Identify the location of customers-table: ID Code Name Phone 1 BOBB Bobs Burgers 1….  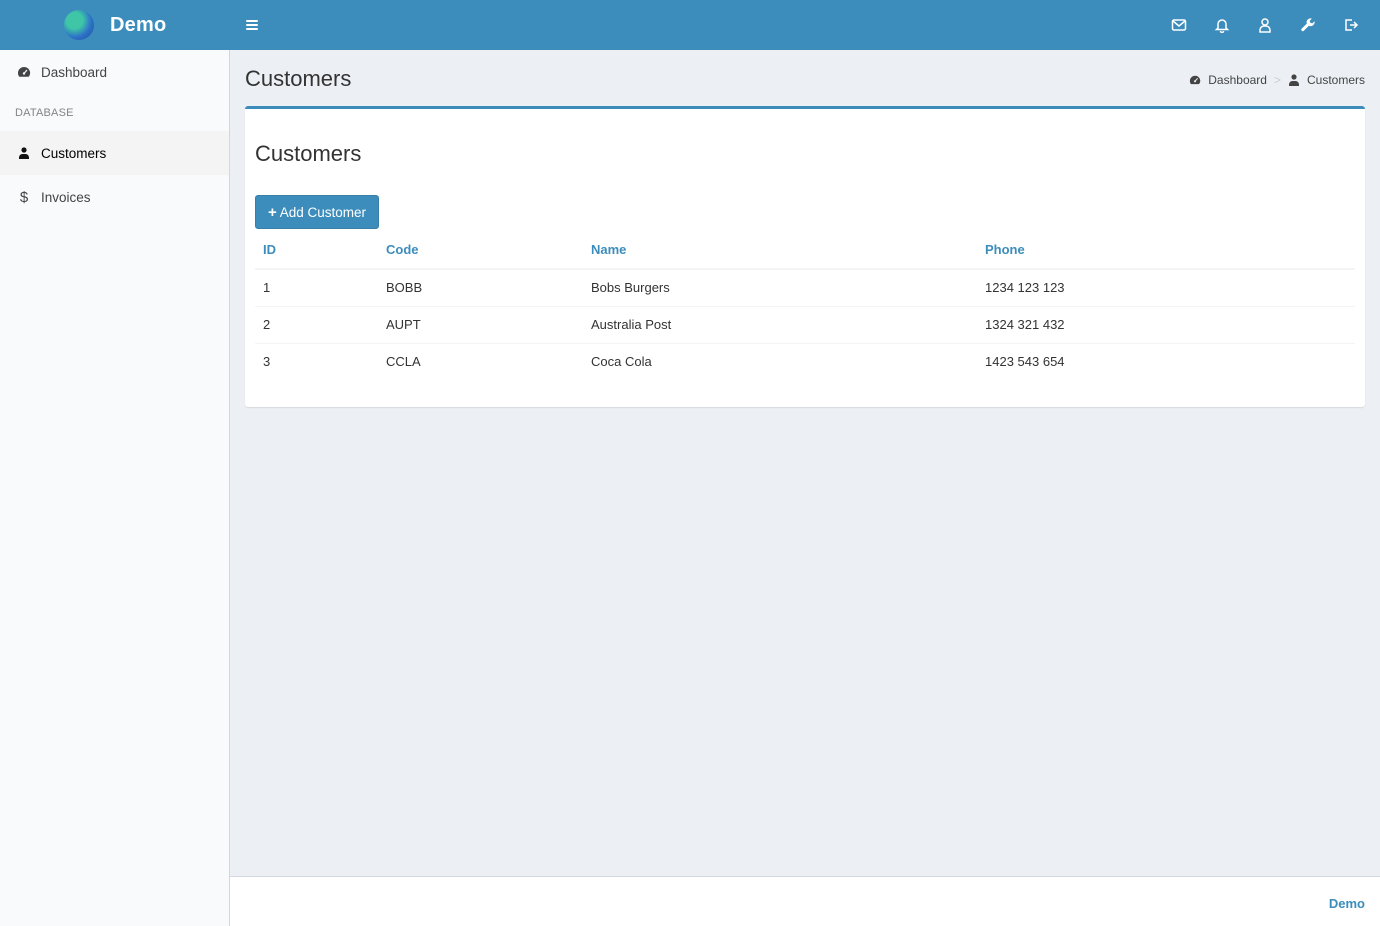
(805, 305).